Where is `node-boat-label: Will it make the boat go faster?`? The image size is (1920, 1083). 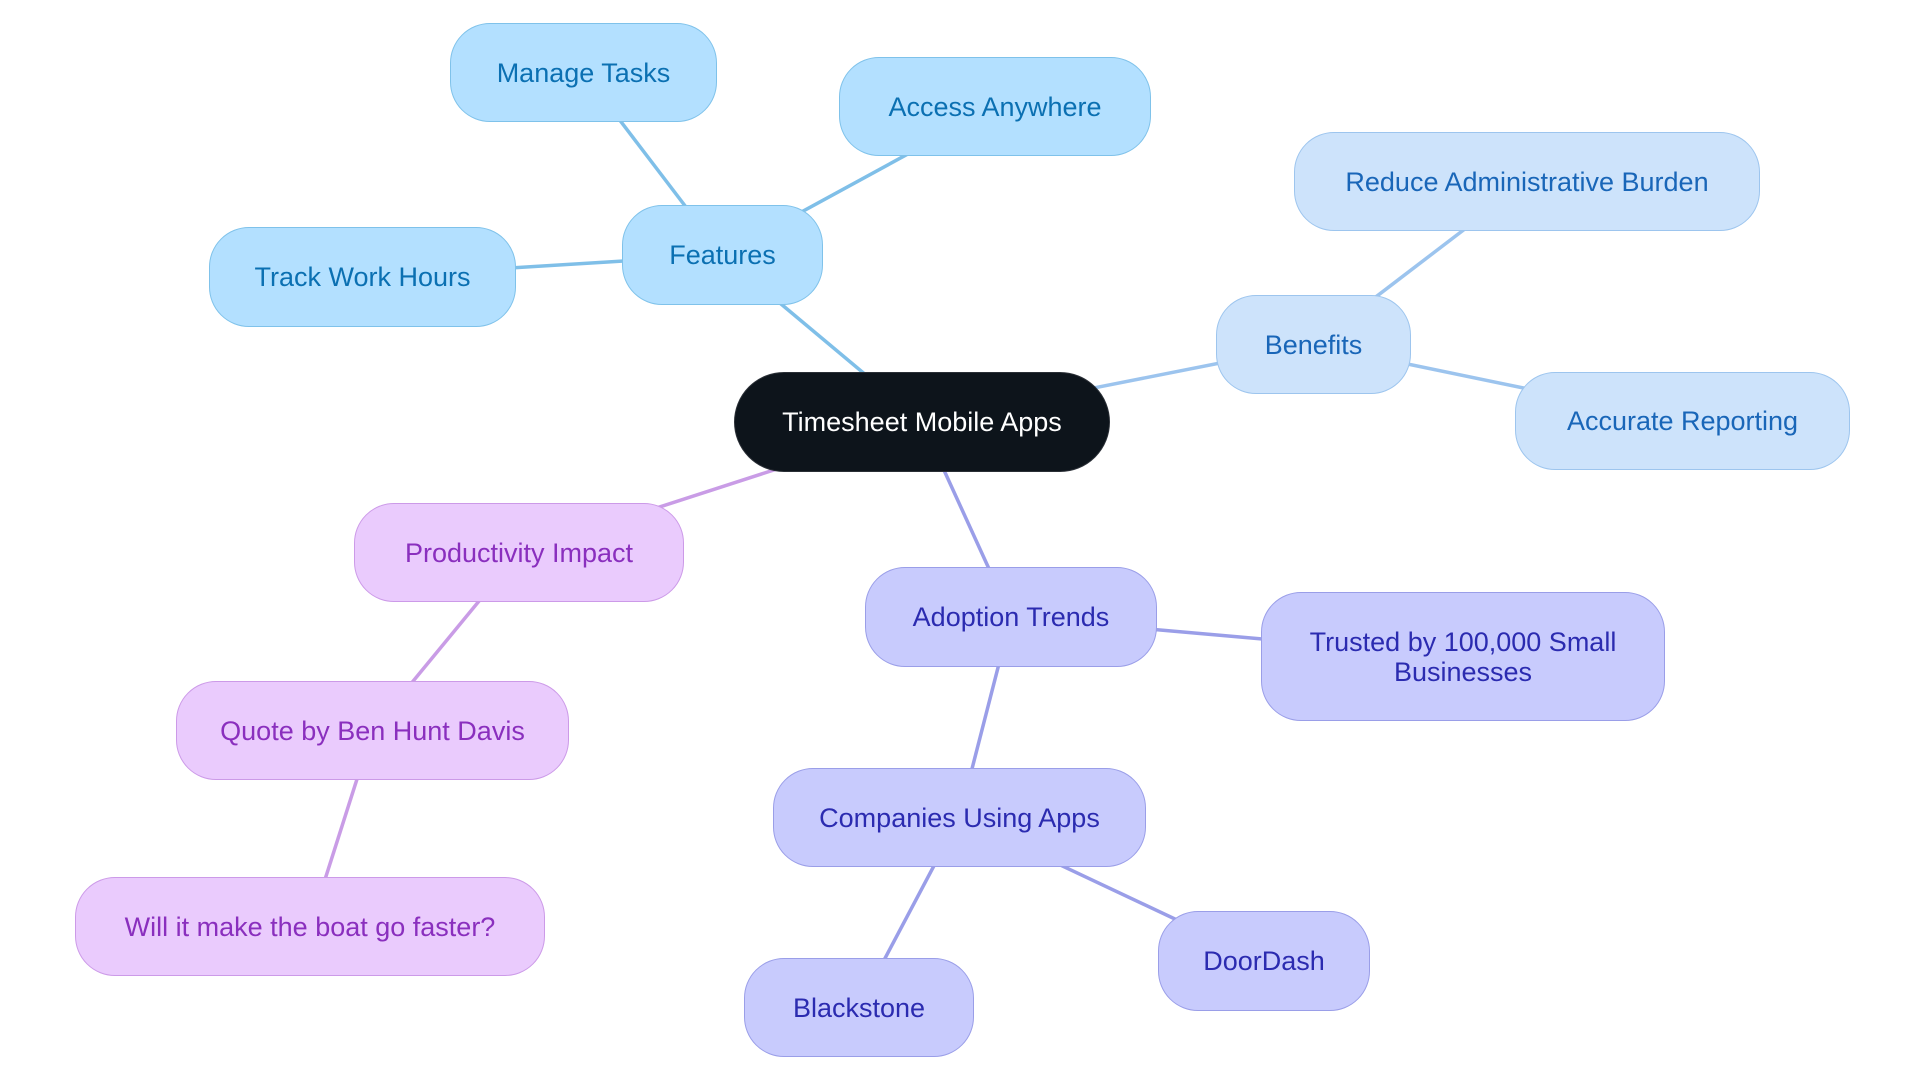 node-boat-label: Will it make the boat go faster? is located at coordinates (310, 926).